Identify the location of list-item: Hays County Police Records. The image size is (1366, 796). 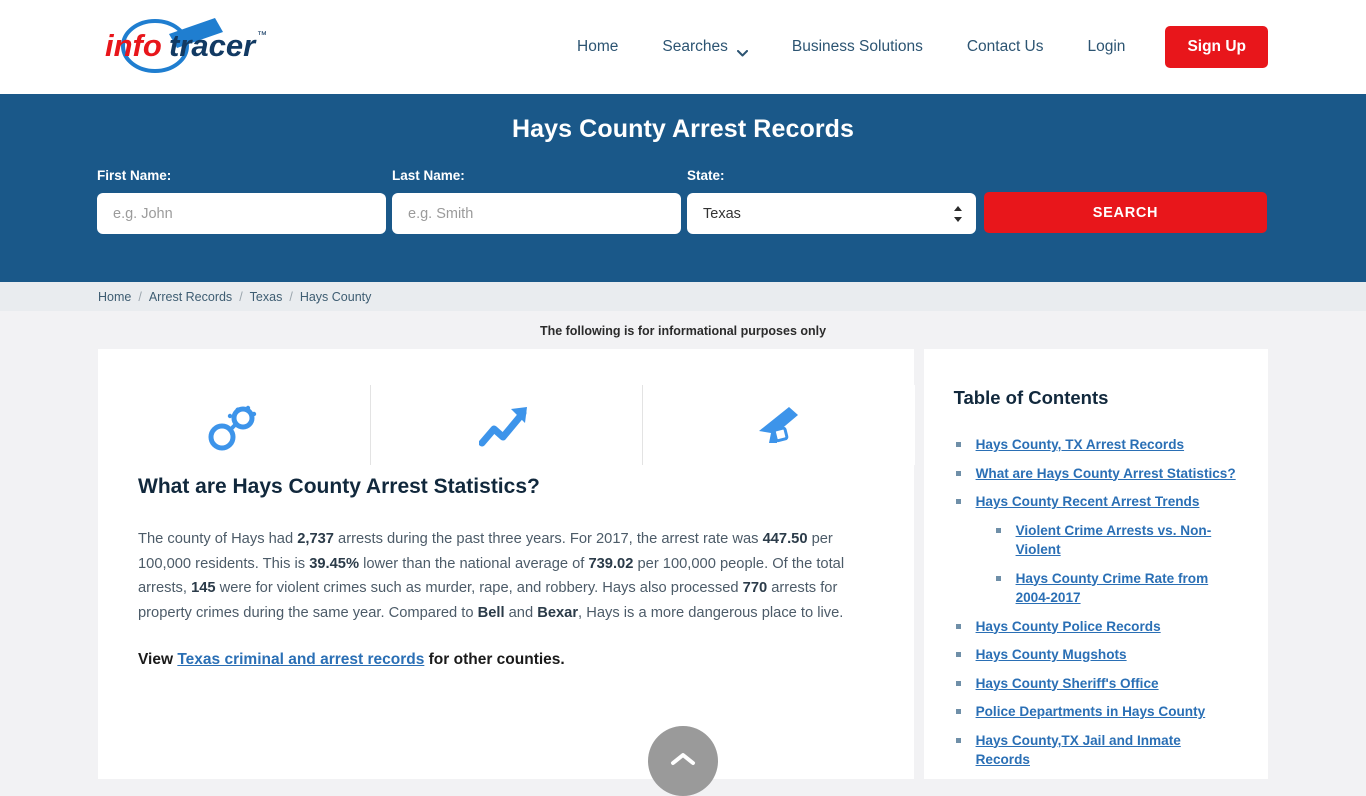
(1096, 627).